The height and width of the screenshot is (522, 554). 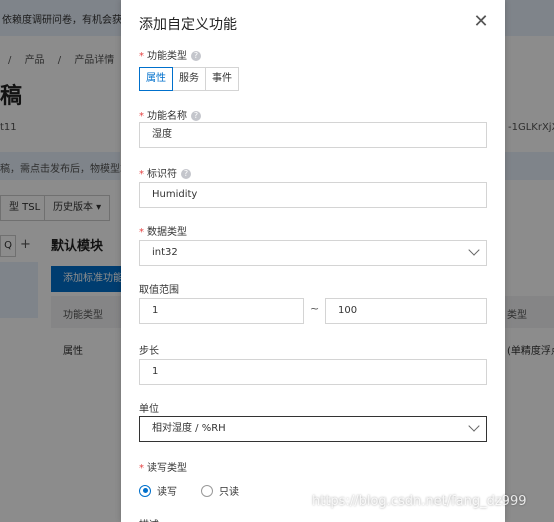 I want to click on function-type-event: 事件, so click(x=222, y=79).